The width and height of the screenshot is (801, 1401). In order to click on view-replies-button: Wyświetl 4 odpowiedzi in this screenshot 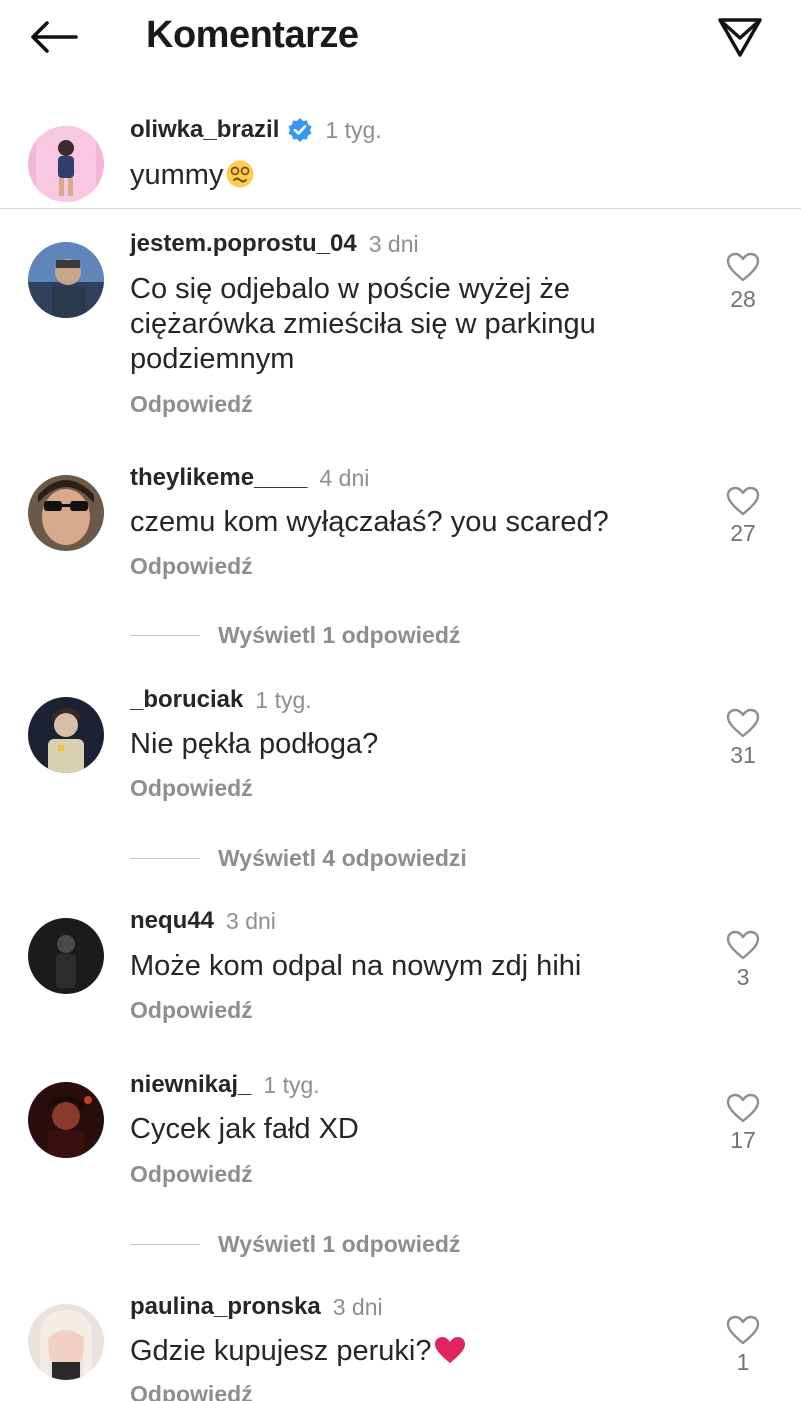, I will do `click(298, 858)`.